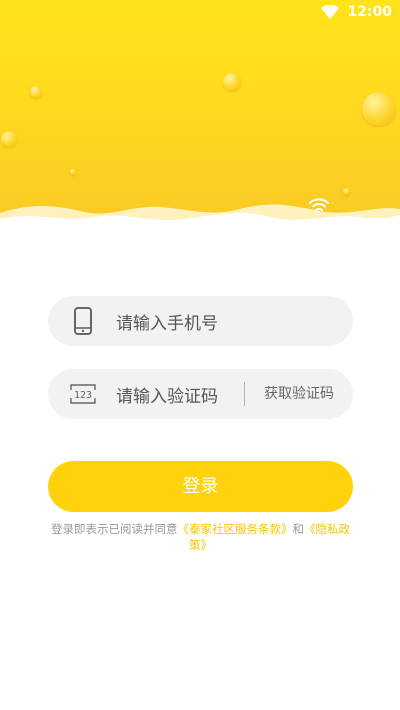 This screenshot has height=710, width=400. Describe the element at coordinates (83, 321) in the screenshot. I see `phone-icon` at that location.